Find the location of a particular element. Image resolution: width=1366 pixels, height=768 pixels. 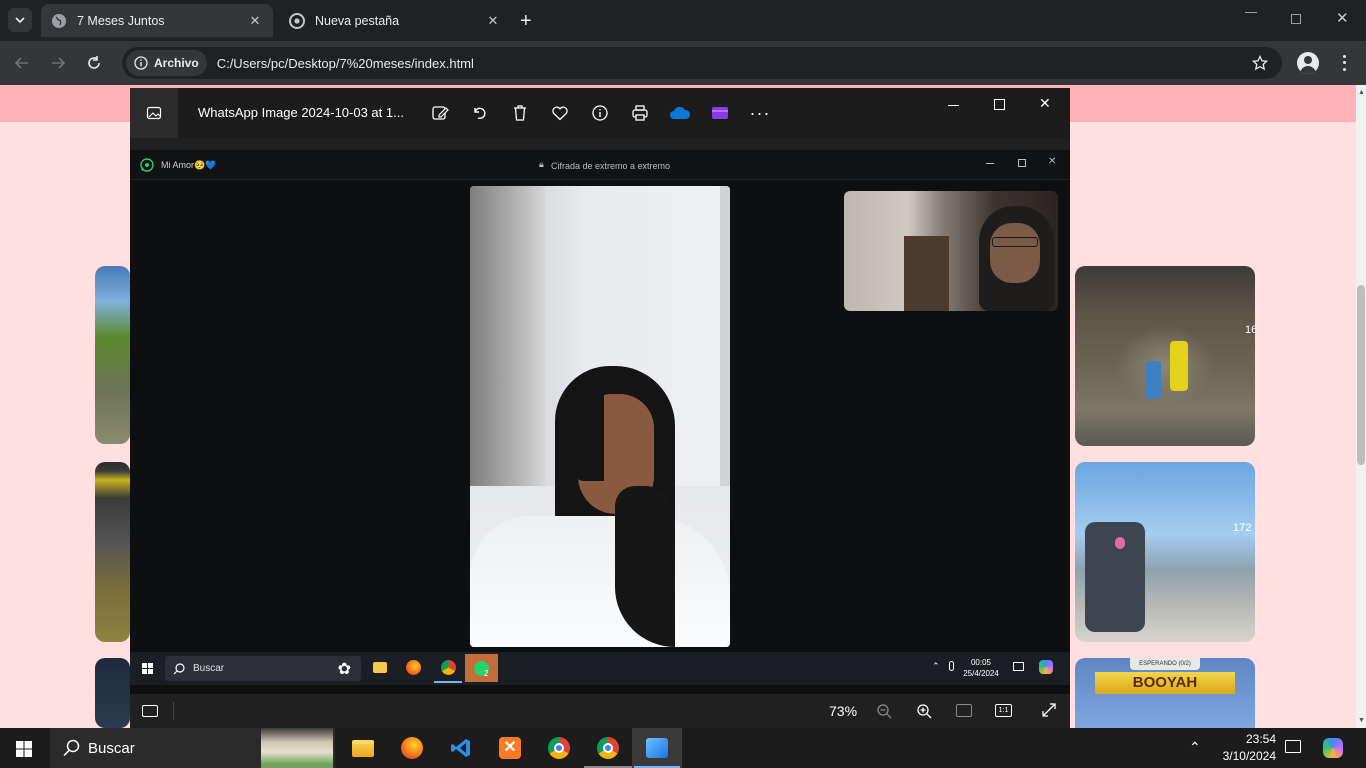

browser-tab-strip: 7 Meses Juntos ✕ Nueva pestaña ✕ + ✕ is located at coordinates (683, 20).